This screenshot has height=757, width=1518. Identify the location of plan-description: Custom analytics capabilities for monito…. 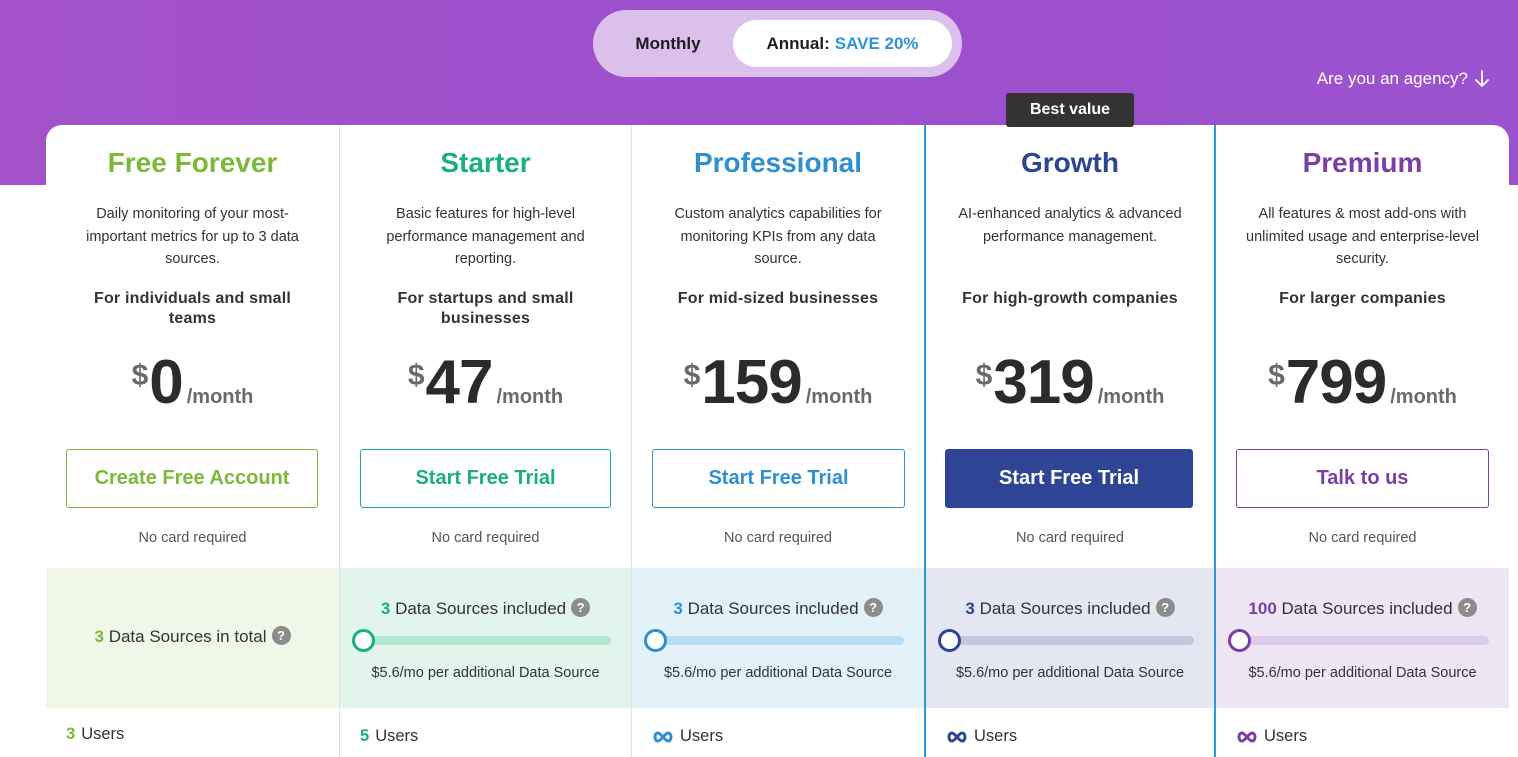
(778, 236).